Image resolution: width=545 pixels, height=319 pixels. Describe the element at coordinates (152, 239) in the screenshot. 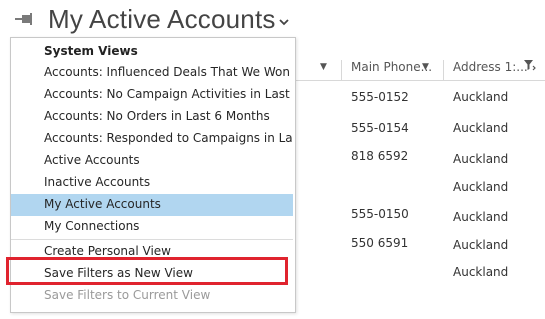

I see `dropdown-divider` at that location.